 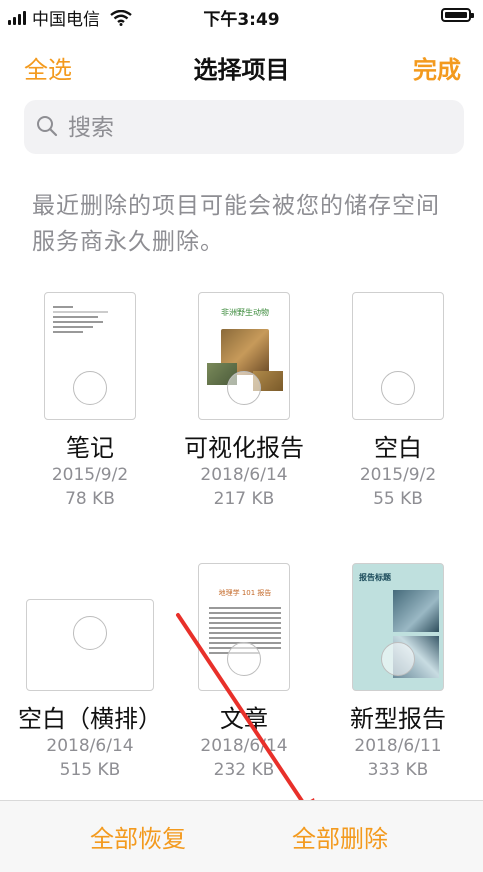 I want to click on document-size: 217 KB, so click(x=244, y=499).